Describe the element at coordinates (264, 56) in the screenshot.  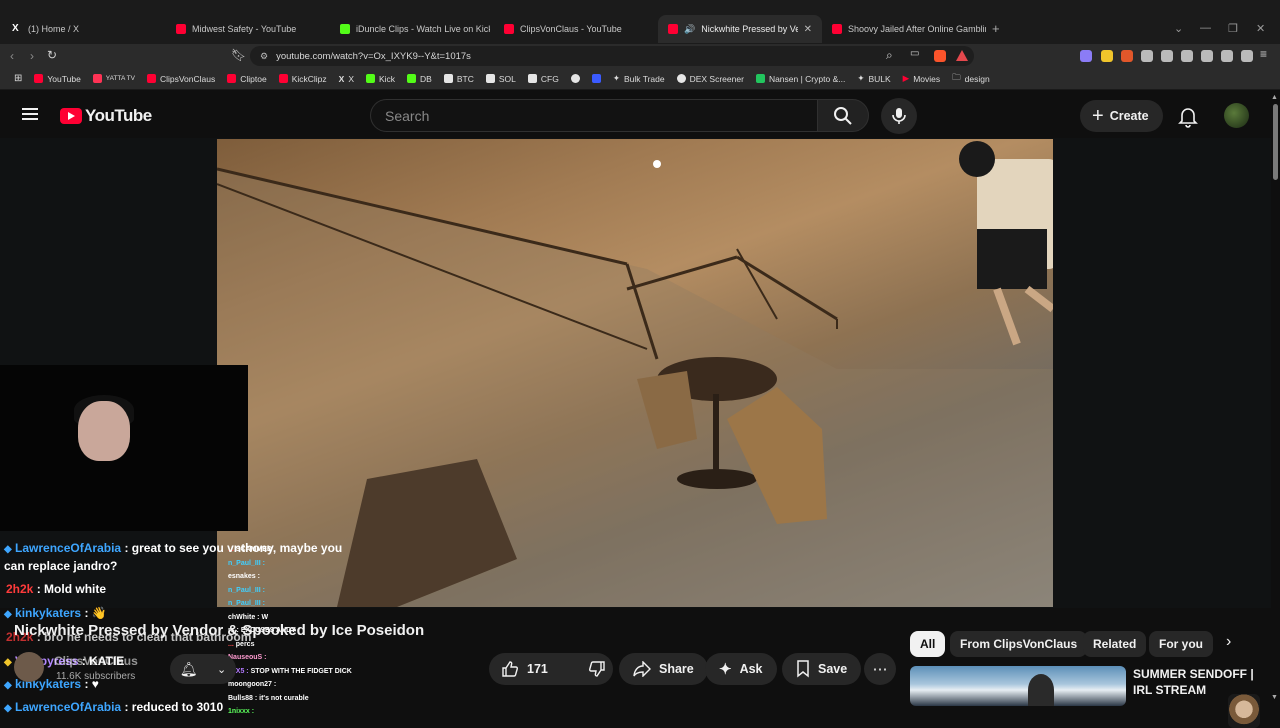
I see `site-info-icon: ⚙` at that location.